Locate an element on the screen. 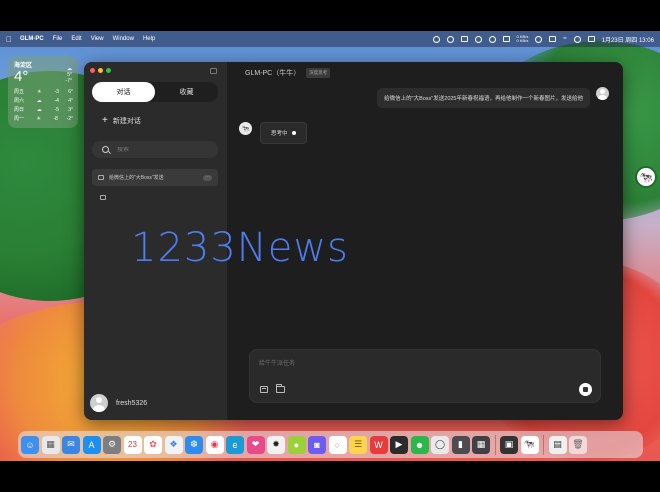 The width and height of the screenshot is (660, 492). final-cut-icon: ▶ is located at coordinates (399, 444).